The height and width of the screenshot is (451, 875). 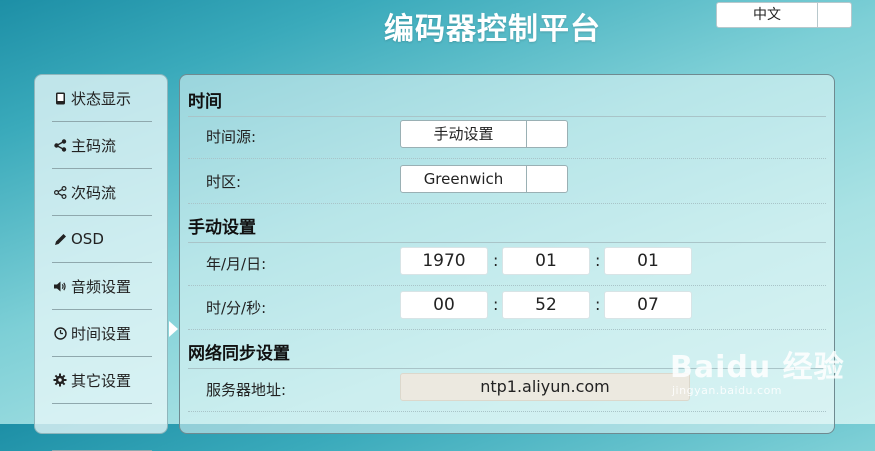 What do you see at coordinates (60, 98) in the screenshot?
I see `phone-icon` at bounding box center [60, 98].